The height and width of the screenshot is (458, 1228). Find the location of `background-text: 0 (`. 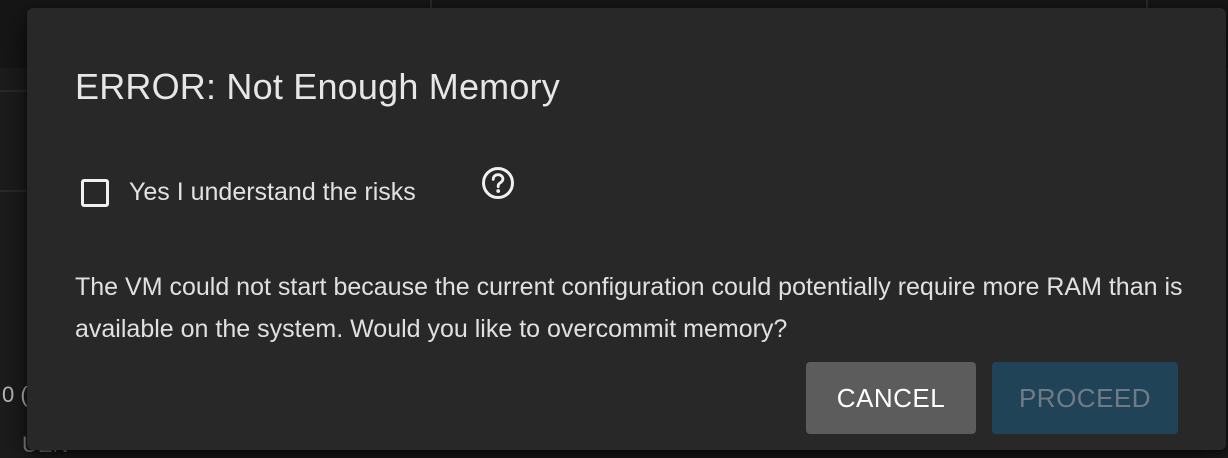

background-text: 0 ( is located at coordinates (15, 394).